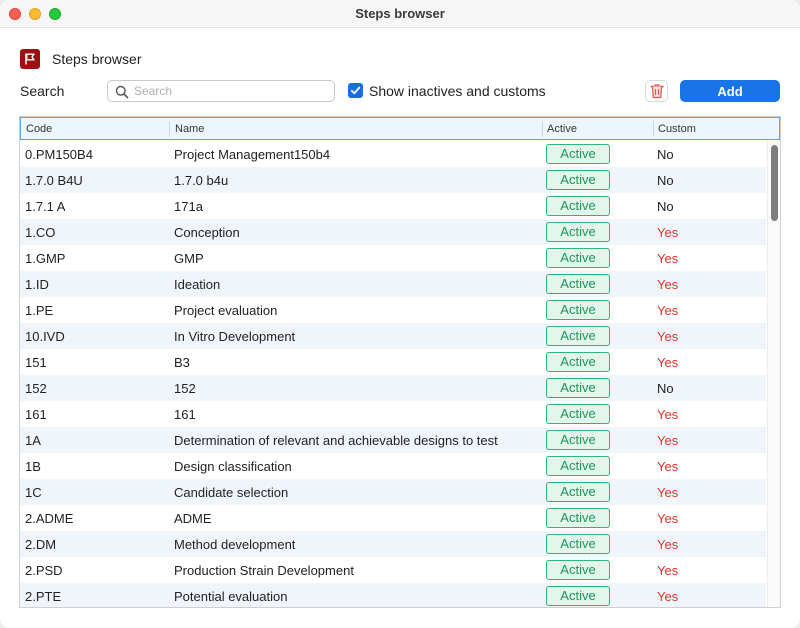 This screenshot has width=800, height=628. I want to click on table-row: 1.ID Ideation Active Yes, so click(393, 284).